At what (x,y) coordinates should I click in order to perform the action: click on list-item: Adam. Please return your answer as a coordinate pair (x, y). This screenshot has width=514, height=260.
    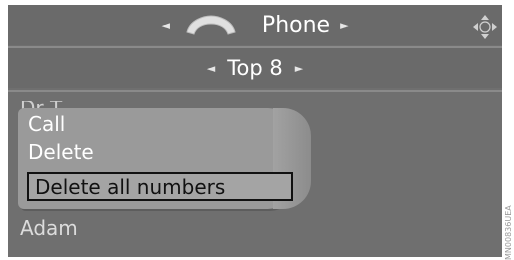
    Looking at the image, I should click on (49, 228).